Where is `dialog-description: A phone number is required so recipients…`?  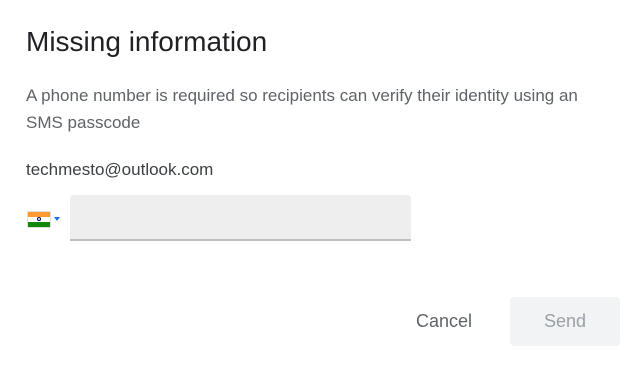
dialog-description: A phone number is required so recipients… is located at coordinates (302, 109).